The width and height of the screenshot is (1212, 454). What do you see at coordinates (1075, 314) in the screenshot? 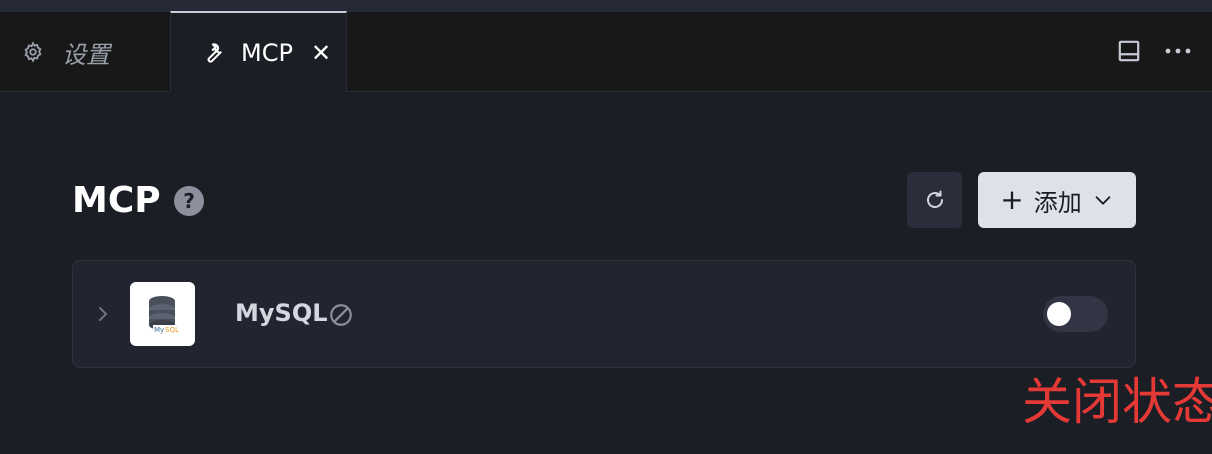
I see `enable-toggle` at bounding box center [1075, 314].